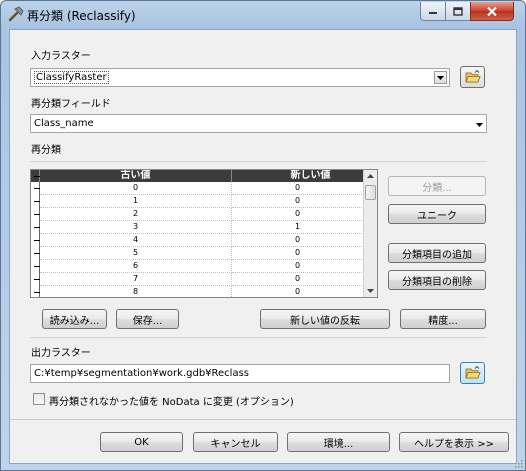 This screenshot has height=471, width=526. I want to click on table-row: 00, so click(197, 188).